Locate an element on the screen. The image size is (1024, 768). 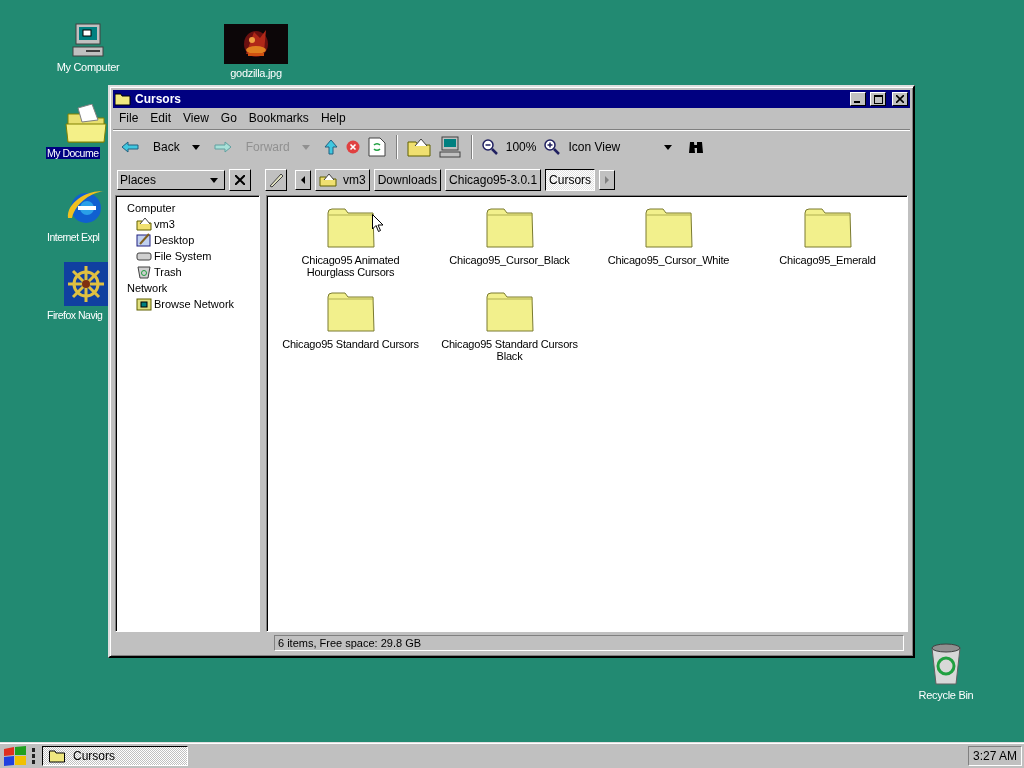
windows-logo-icon is located at coordinates (20, 755).